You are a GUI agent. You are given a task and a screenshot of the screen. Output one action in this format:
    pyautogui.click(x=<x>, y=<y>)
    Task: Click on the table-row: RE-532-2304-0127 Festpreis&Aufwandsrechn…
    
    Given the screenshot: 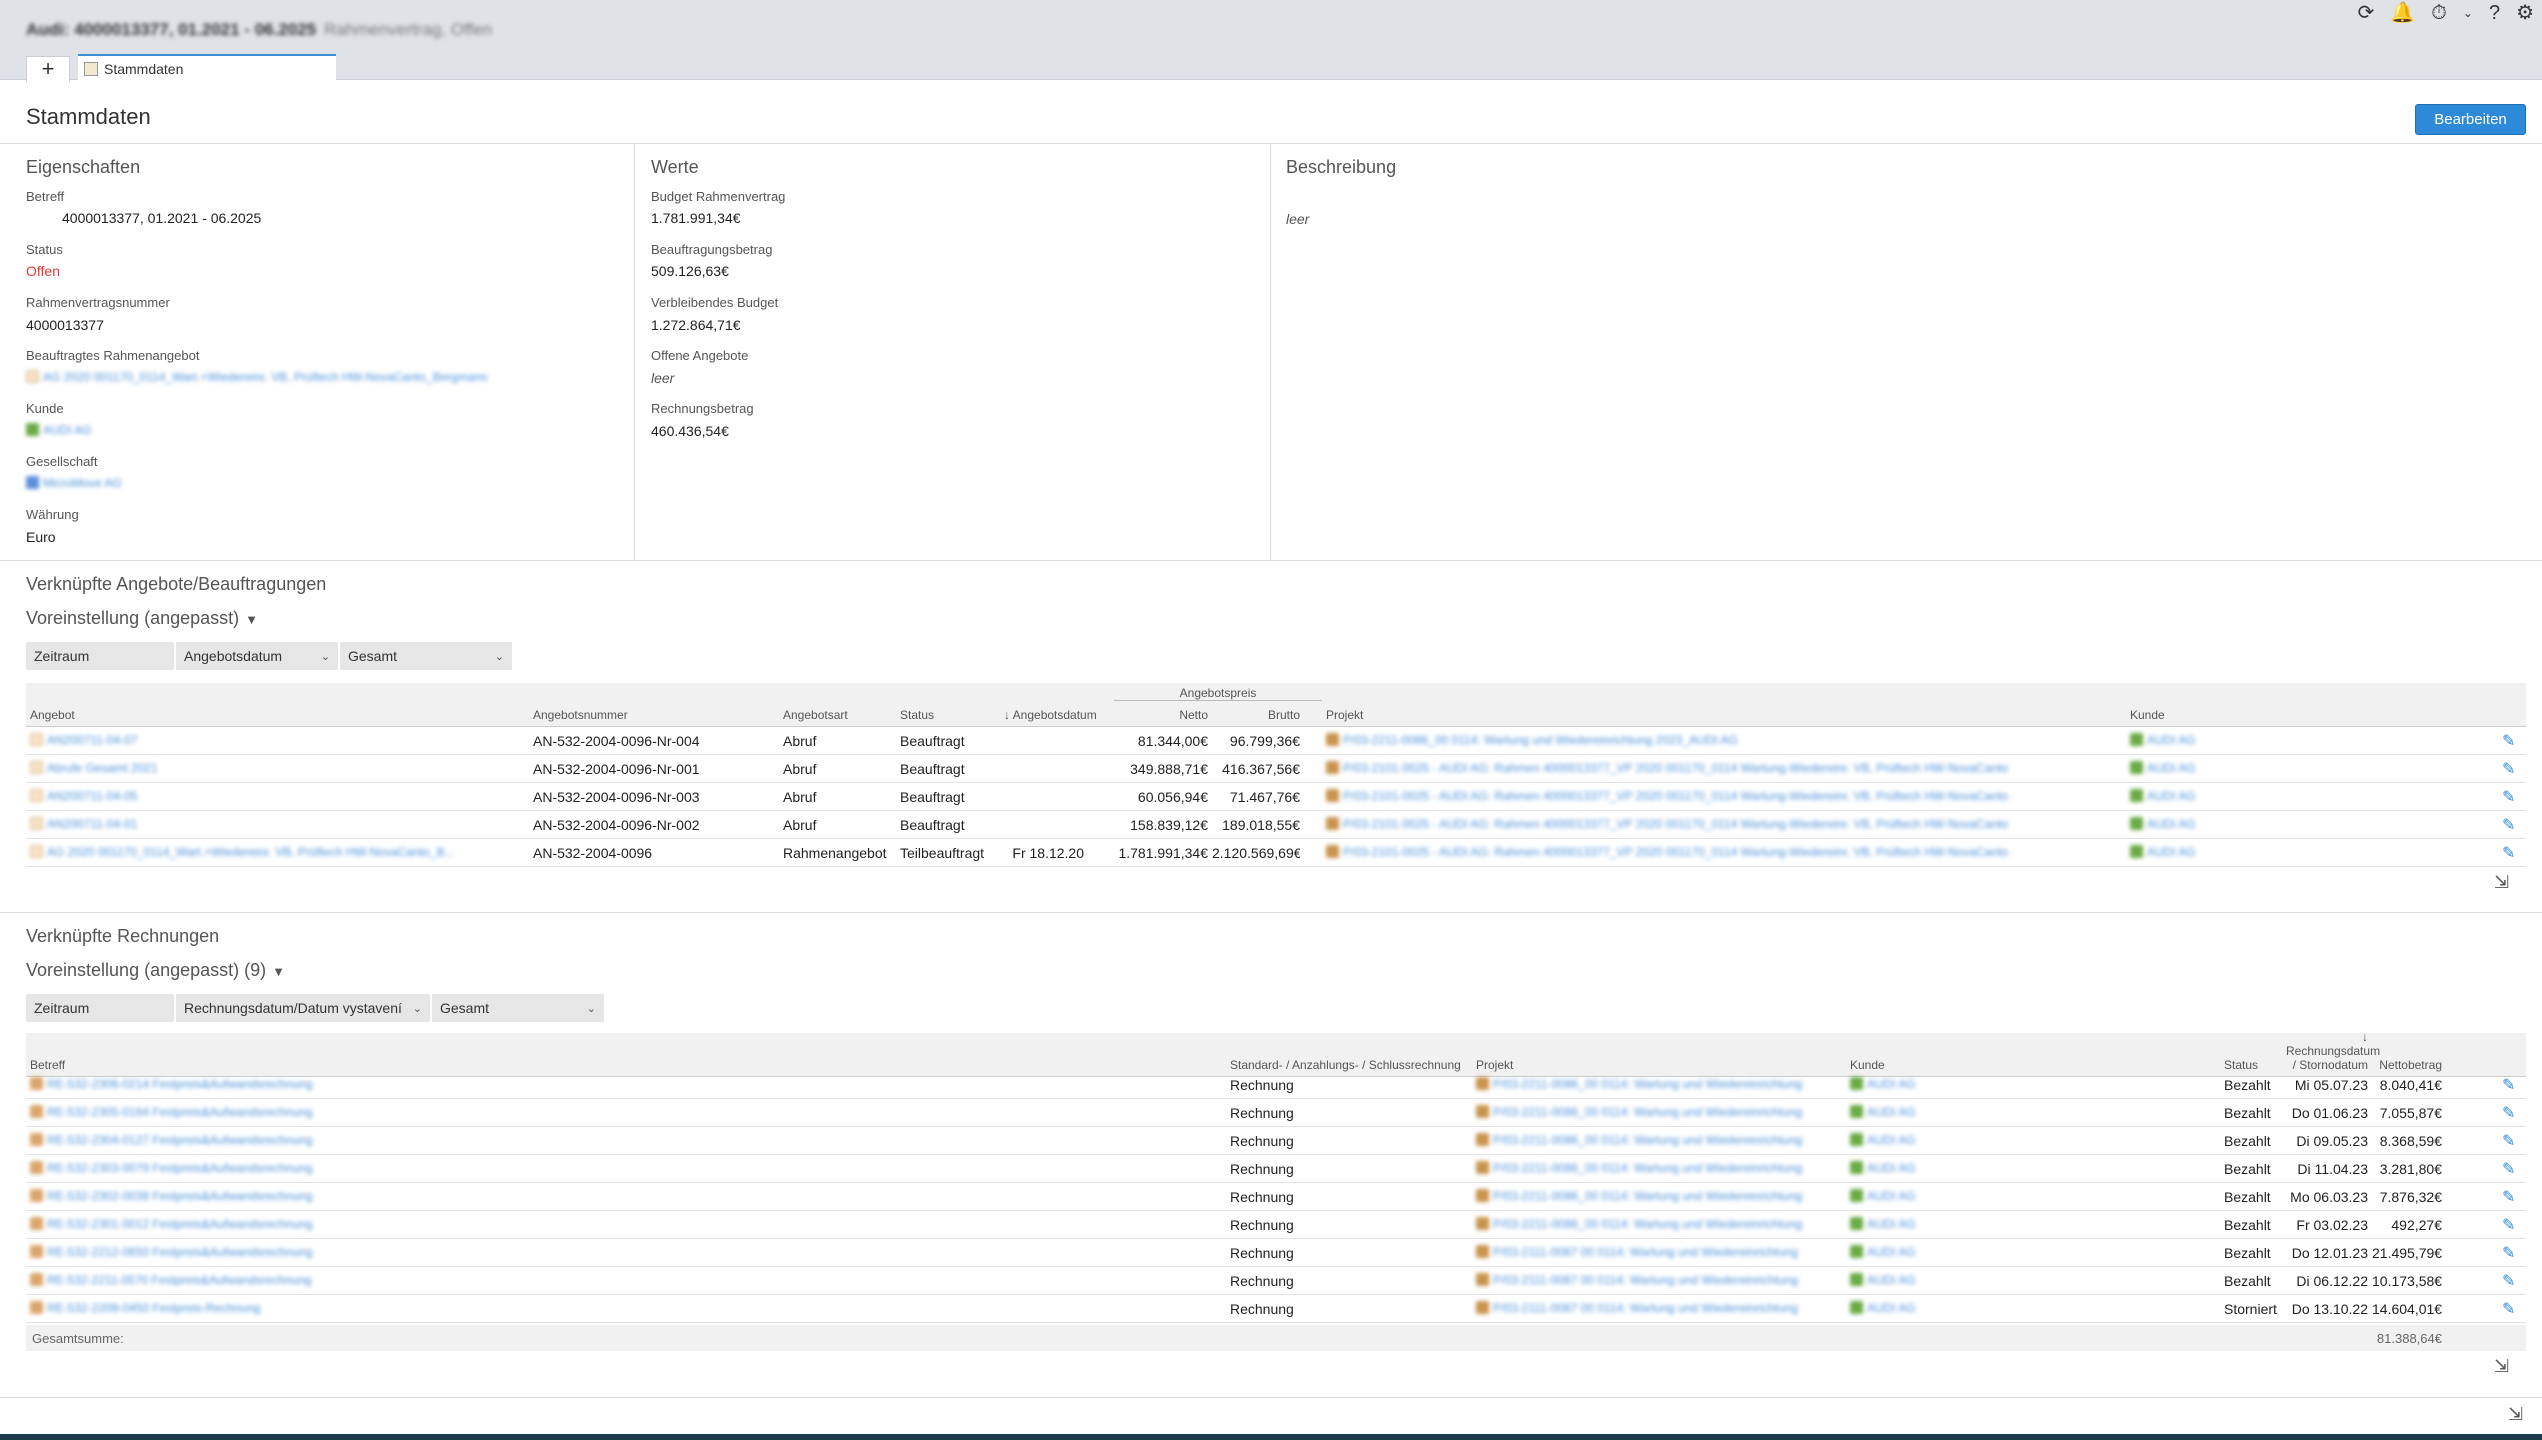 What is the action you would take?
    pyautogui.click(x=1276, y=1141)
    